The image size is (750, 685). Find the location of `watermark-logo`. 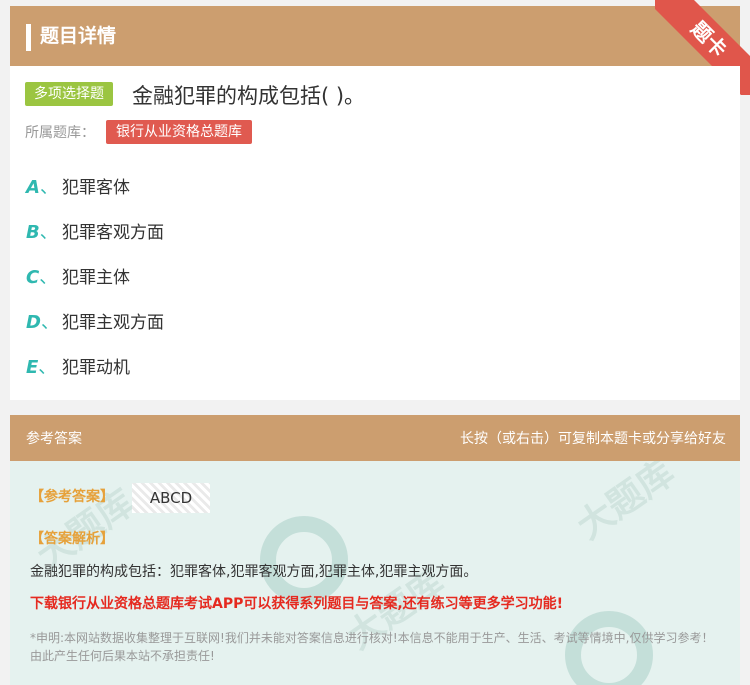

watermark-logo is located at coordinates (304, 560).